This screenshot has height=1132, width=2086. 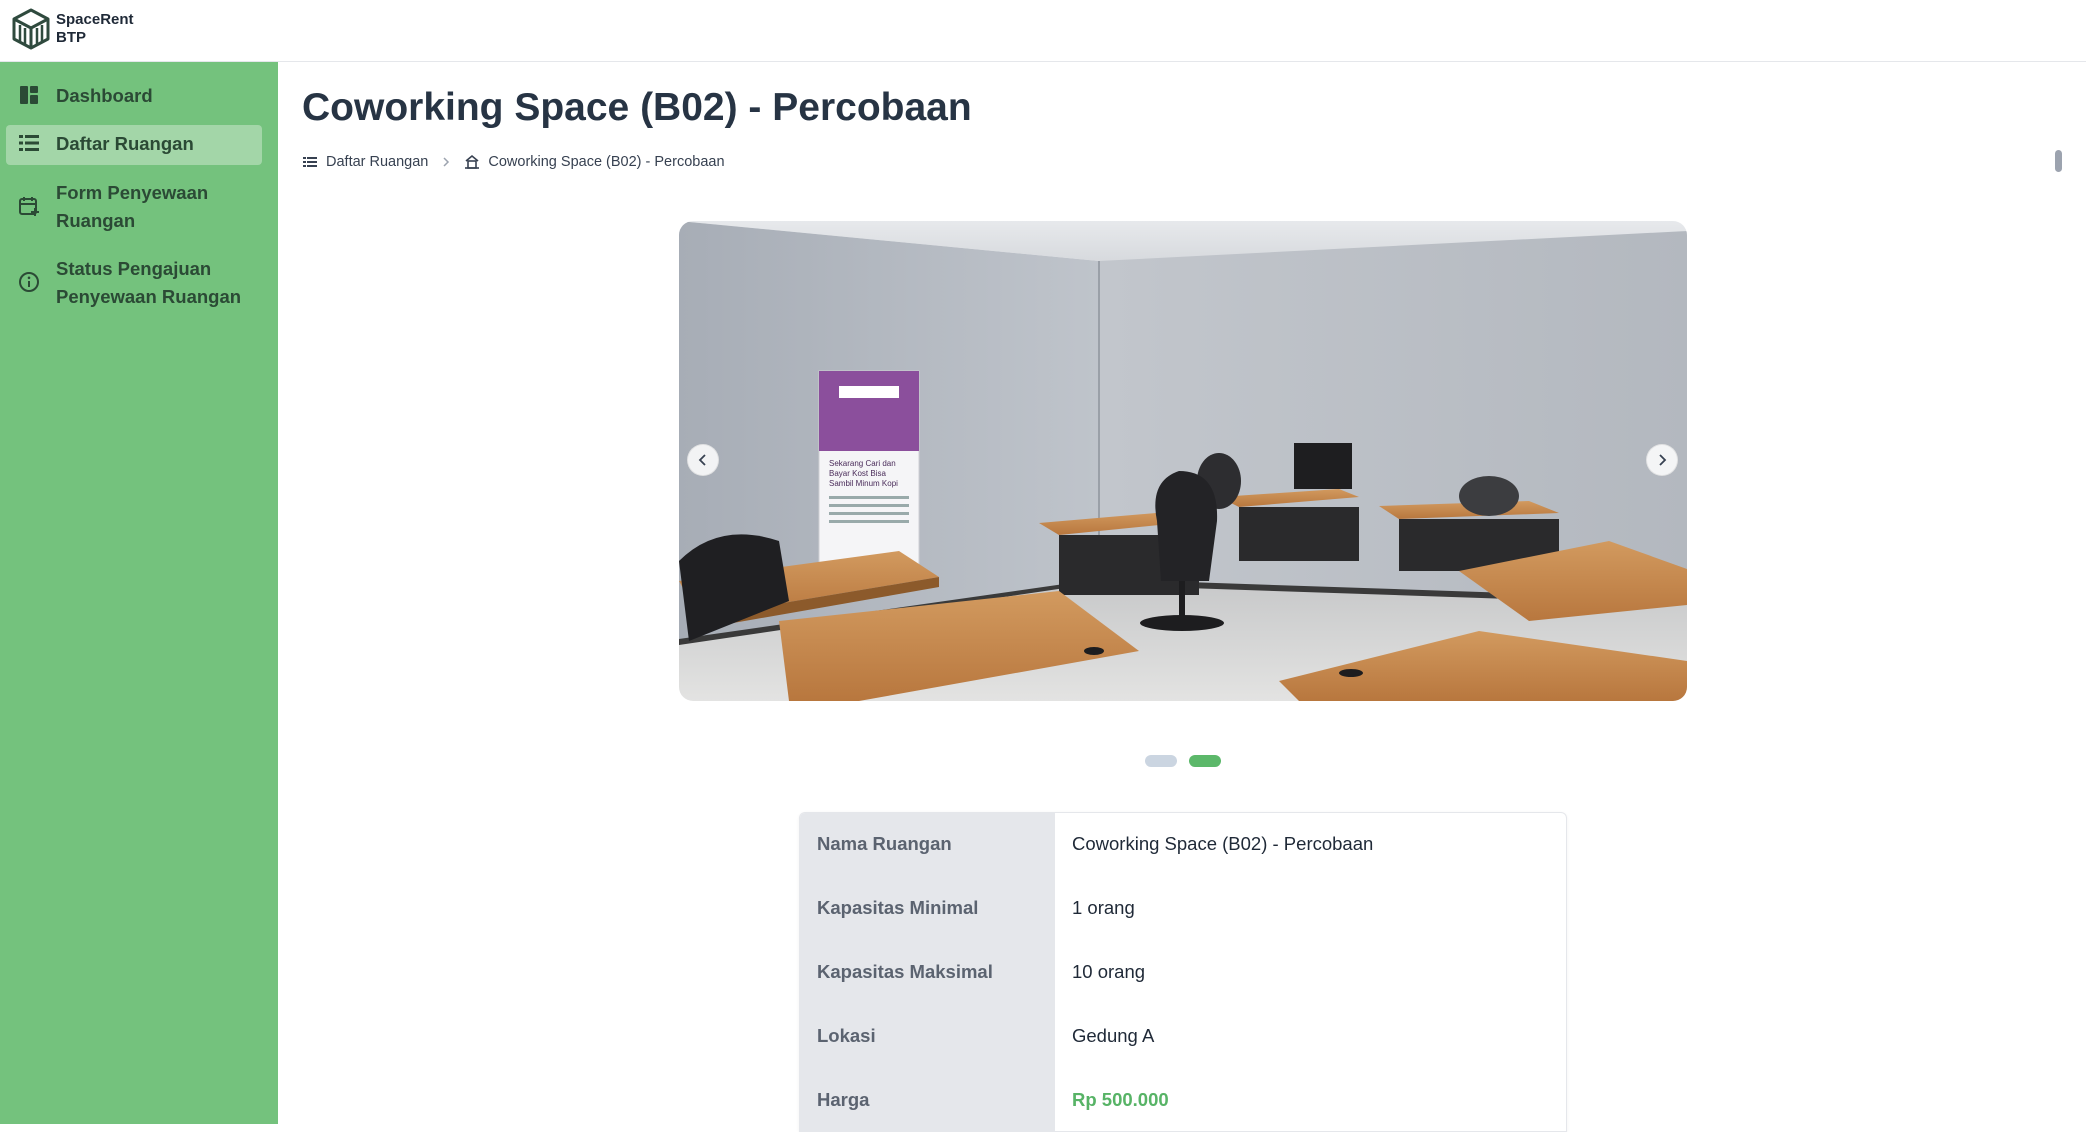 I want to click on label-line1: Form Penyewaan, so click(x=132, y=192).